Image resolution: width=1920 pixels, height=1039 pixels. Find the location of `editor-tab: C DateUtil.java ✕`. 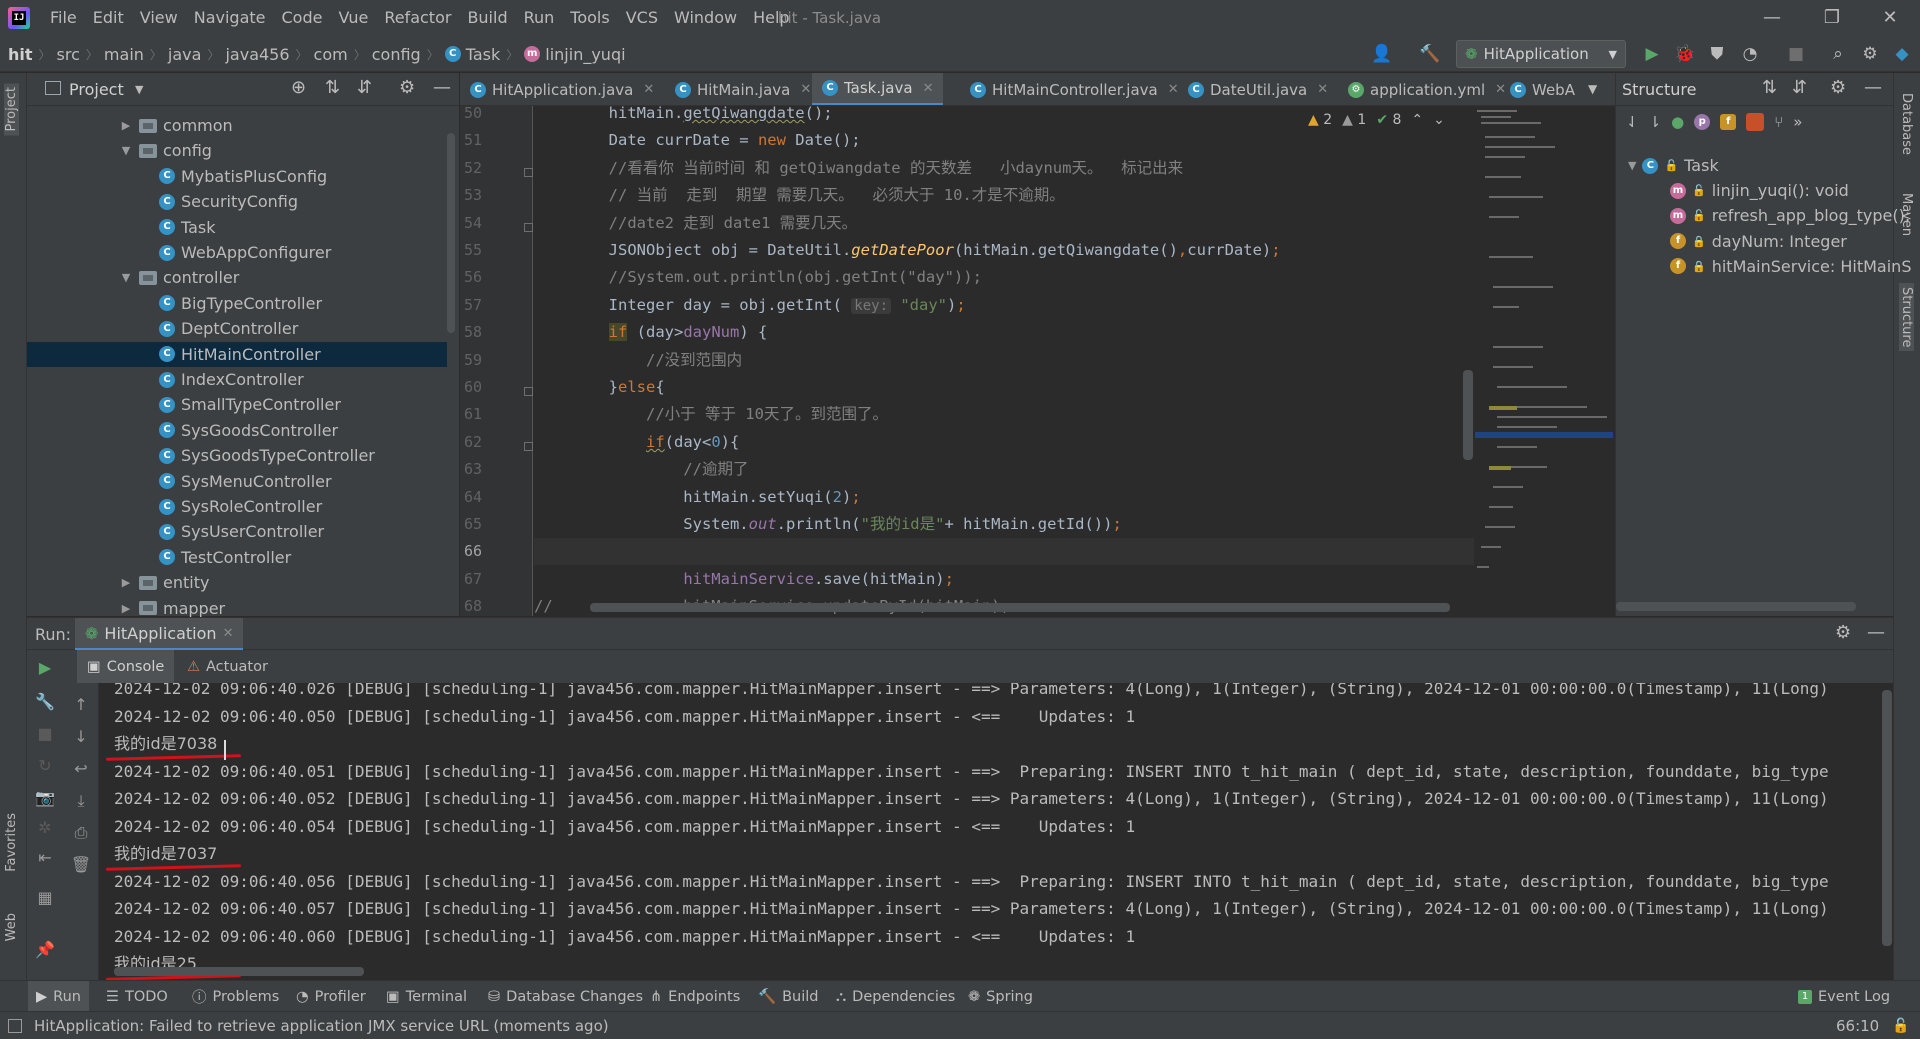

editor-tab: C DateUtil.java ✕ is located at coordinates (1258, 89).